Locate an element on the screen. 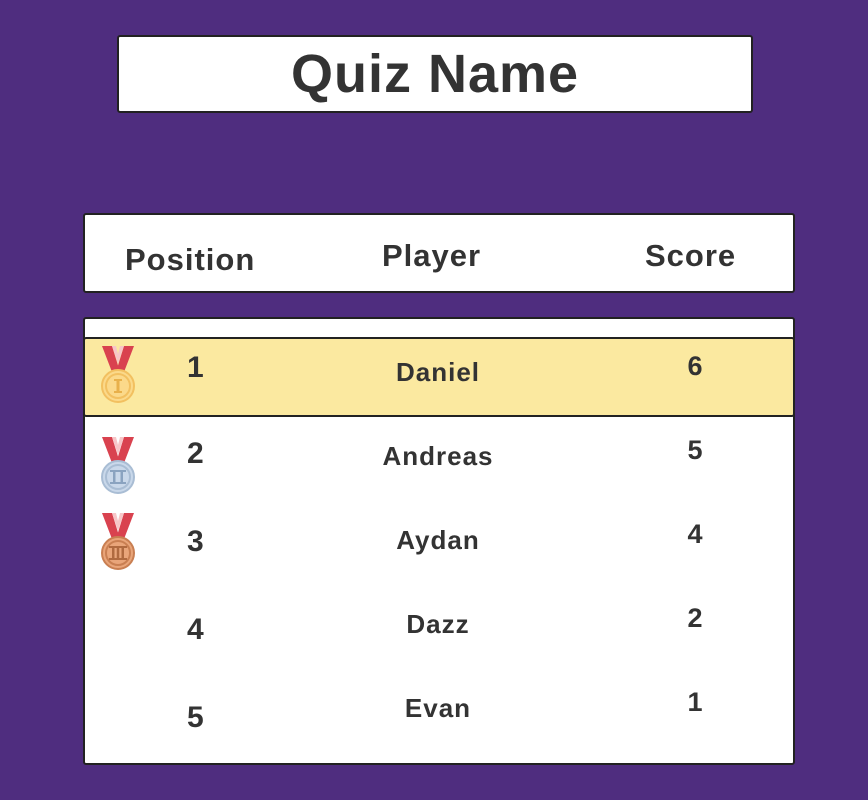  leaderboard-header: Position Player Score is located at coordinates (439, 253).